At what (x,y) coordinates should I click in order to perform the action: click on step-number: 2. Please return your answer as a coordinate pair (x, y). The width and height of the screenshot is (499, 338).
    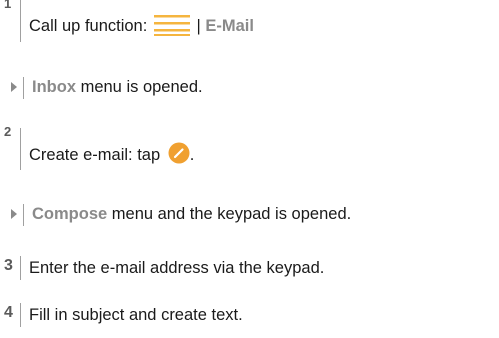
    Looking at the image, I should click on (8, 131).